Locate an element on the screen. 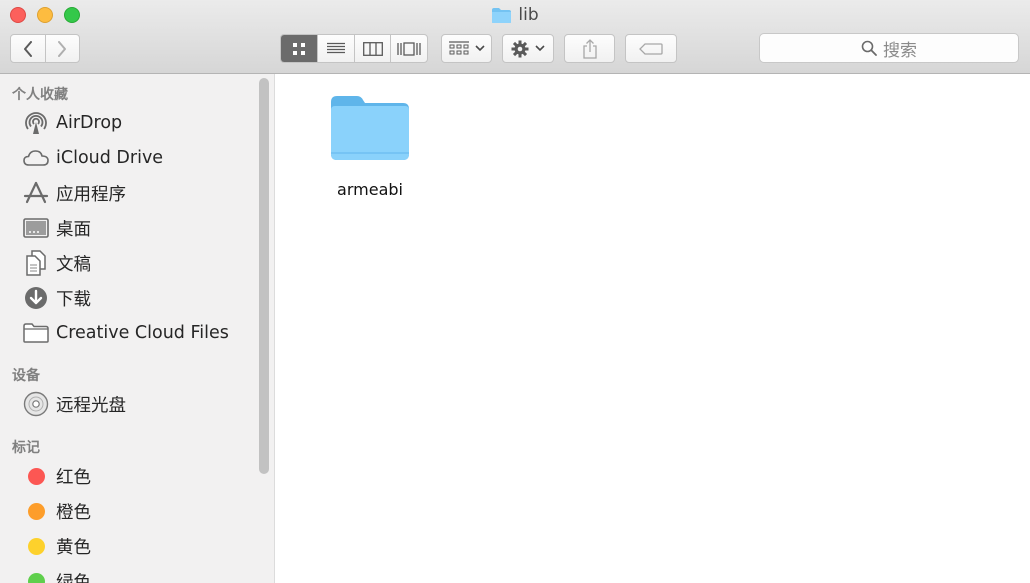  sidebar-item-tag-orange: 橙色 is located at coordinates (129, 511).